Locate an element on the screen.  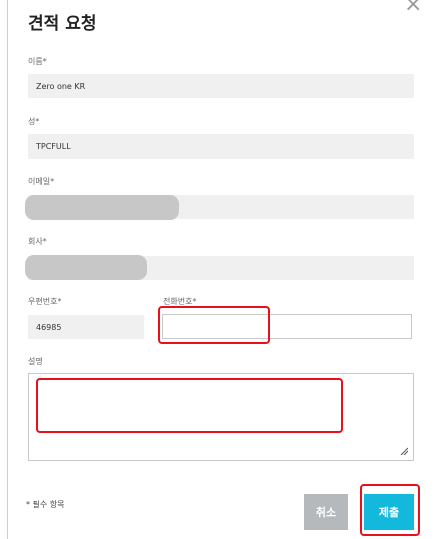
company-label: 회사* is located at coordinates (37, 241).